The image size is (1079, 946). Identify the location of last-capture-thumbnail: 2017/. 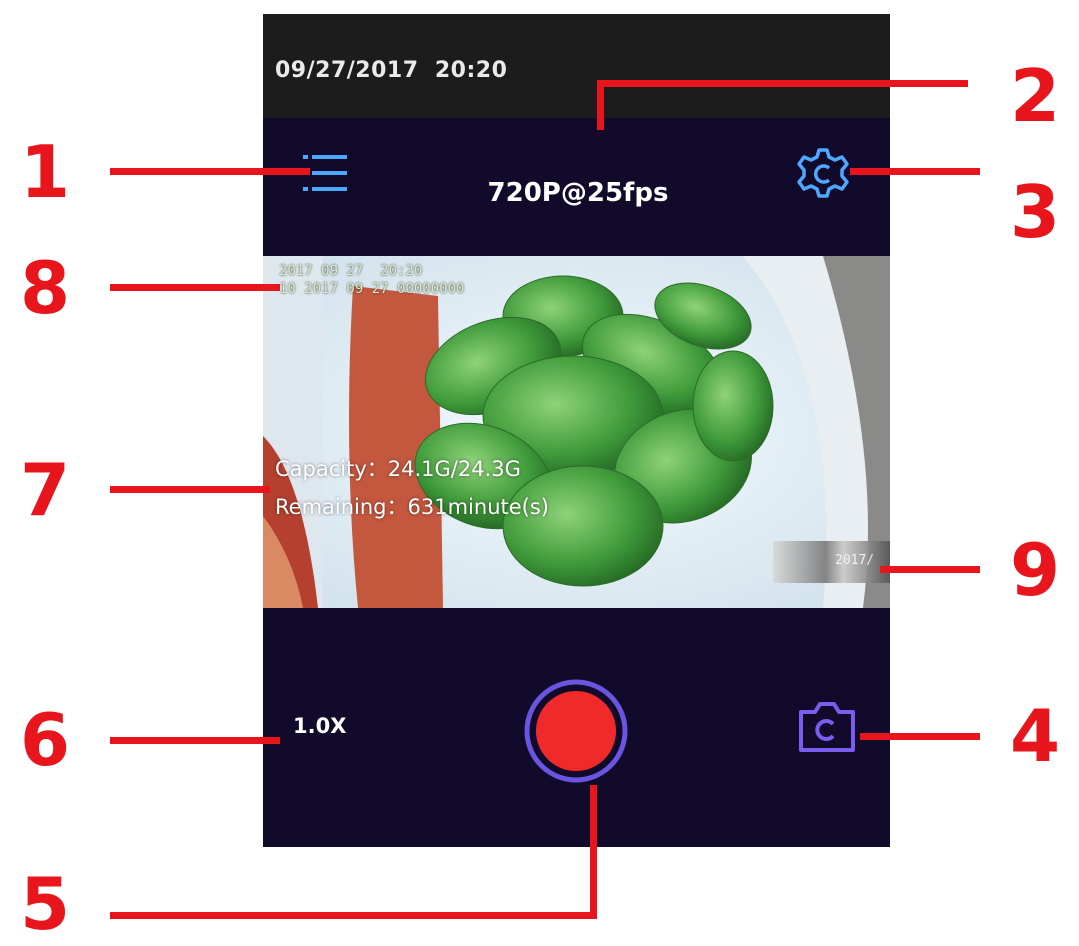
(831, 562).